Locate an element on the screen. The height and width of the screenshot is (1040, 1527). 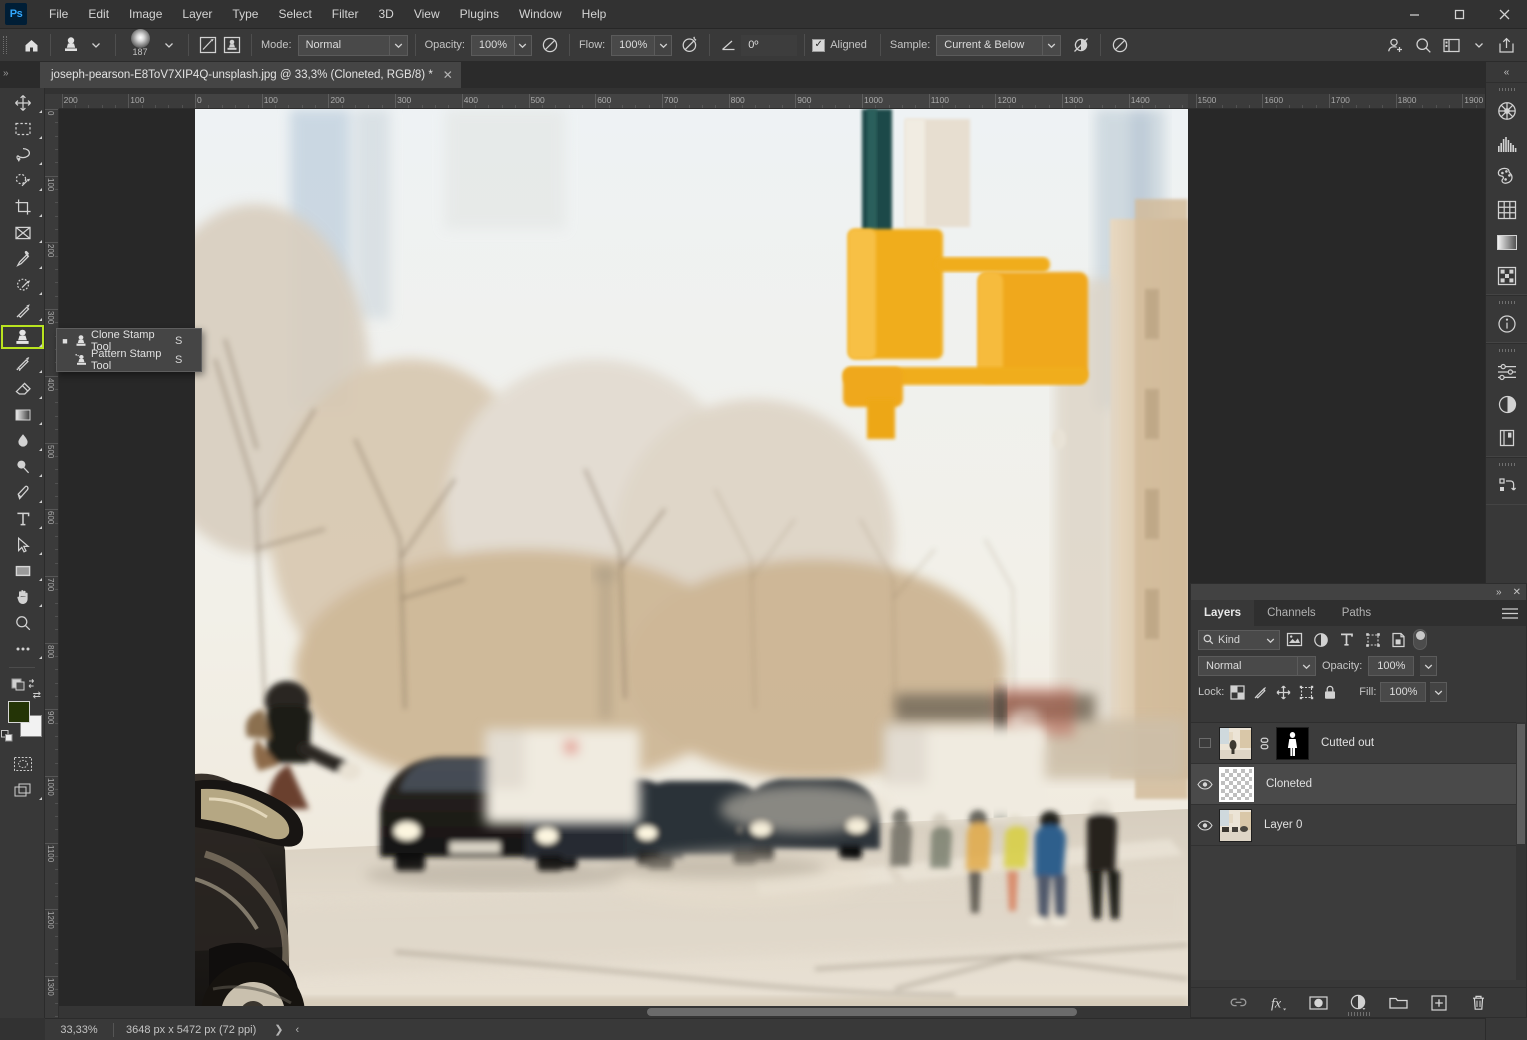
home-icon is located at coordinates (31, 45).